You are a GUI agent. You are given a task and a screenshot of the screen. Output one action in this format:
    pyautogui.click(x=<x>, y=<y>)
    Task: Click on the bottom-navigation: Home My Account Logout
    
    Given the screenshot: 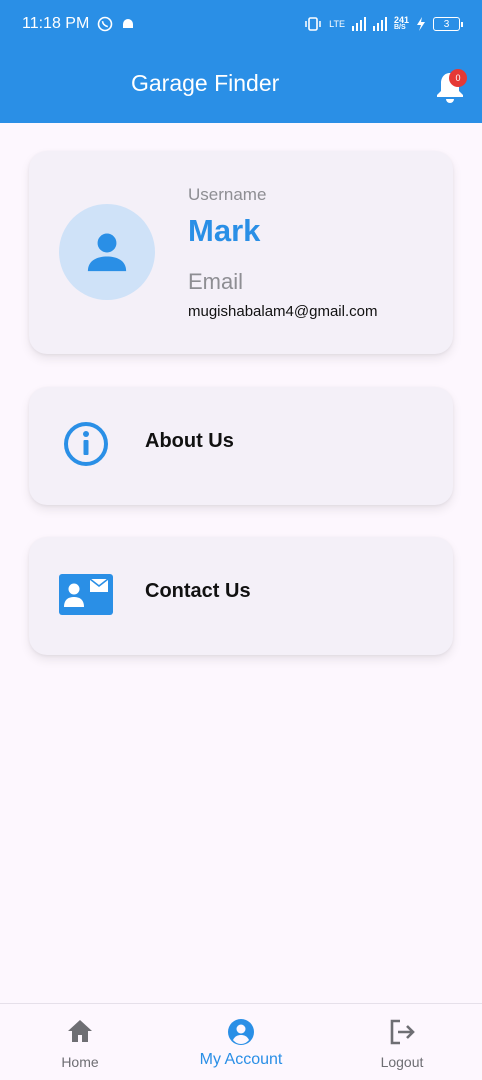 What is the action you would take?
    pyautogui.click(x=241, y=1041)
    